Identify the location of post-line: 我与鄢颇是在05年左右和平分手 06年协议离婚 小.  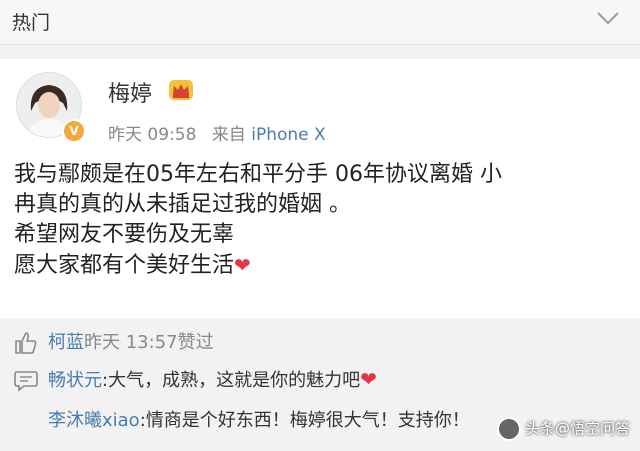
(258, 174).